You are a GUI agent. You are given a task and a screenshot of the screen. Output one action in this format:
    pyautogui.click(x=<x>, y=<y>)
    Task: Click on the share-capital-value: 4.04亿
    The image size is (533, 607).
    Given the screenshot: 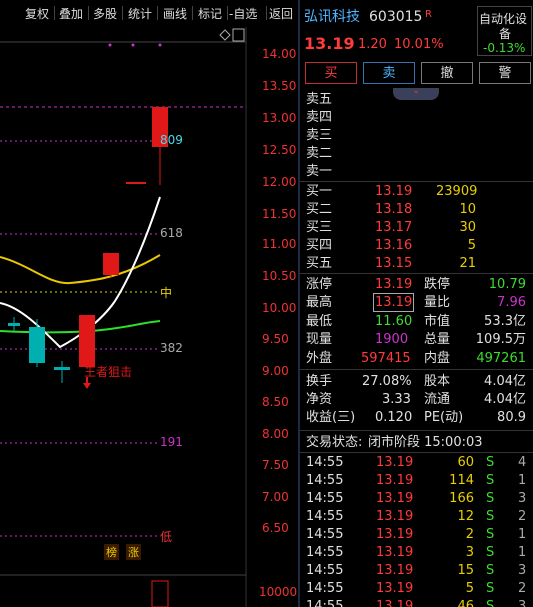 What is the action you would take?
    pyautogui.click(x=505, y=381)
    